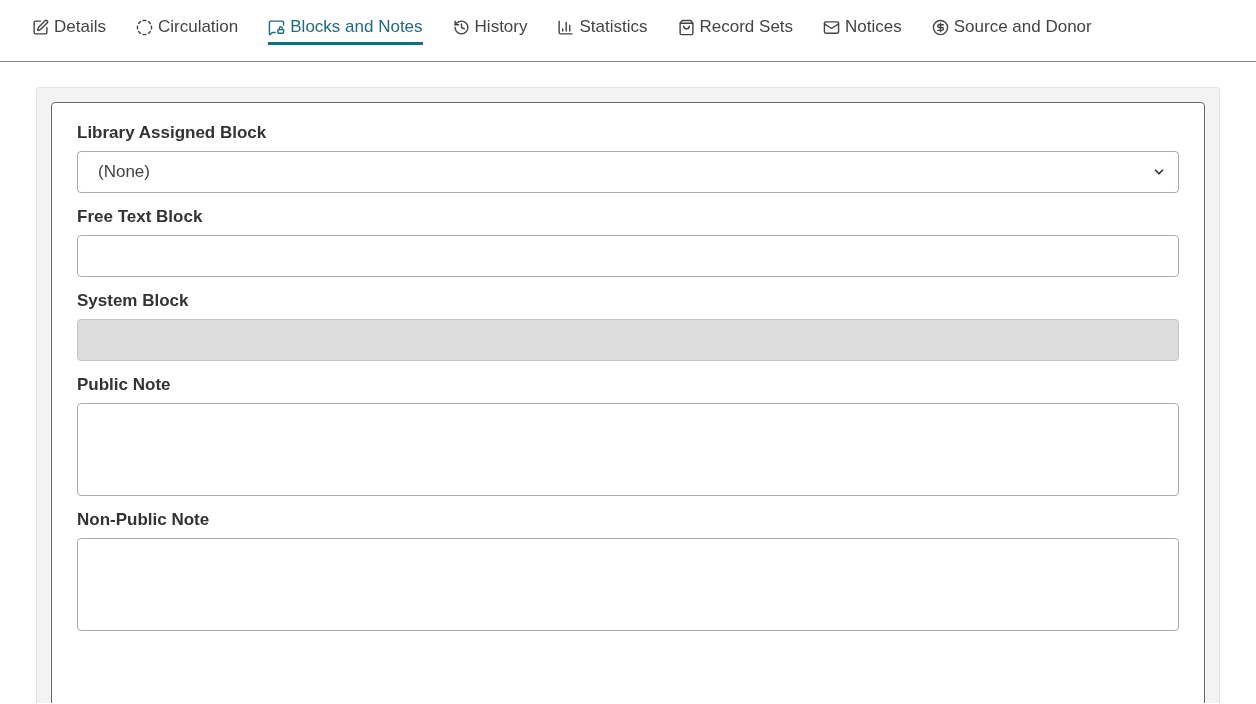 The height and width of the screenshot is (704, 1256). I want to click on dashed-circle-icon, so click(144, 27).